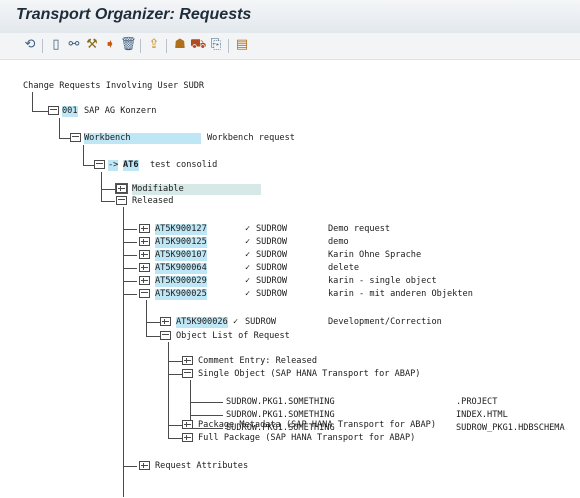  What do you see at coordinates (142, 138) in the screenshot?
I see `workbench-label: Workbench` at bounding box center [142, 138].